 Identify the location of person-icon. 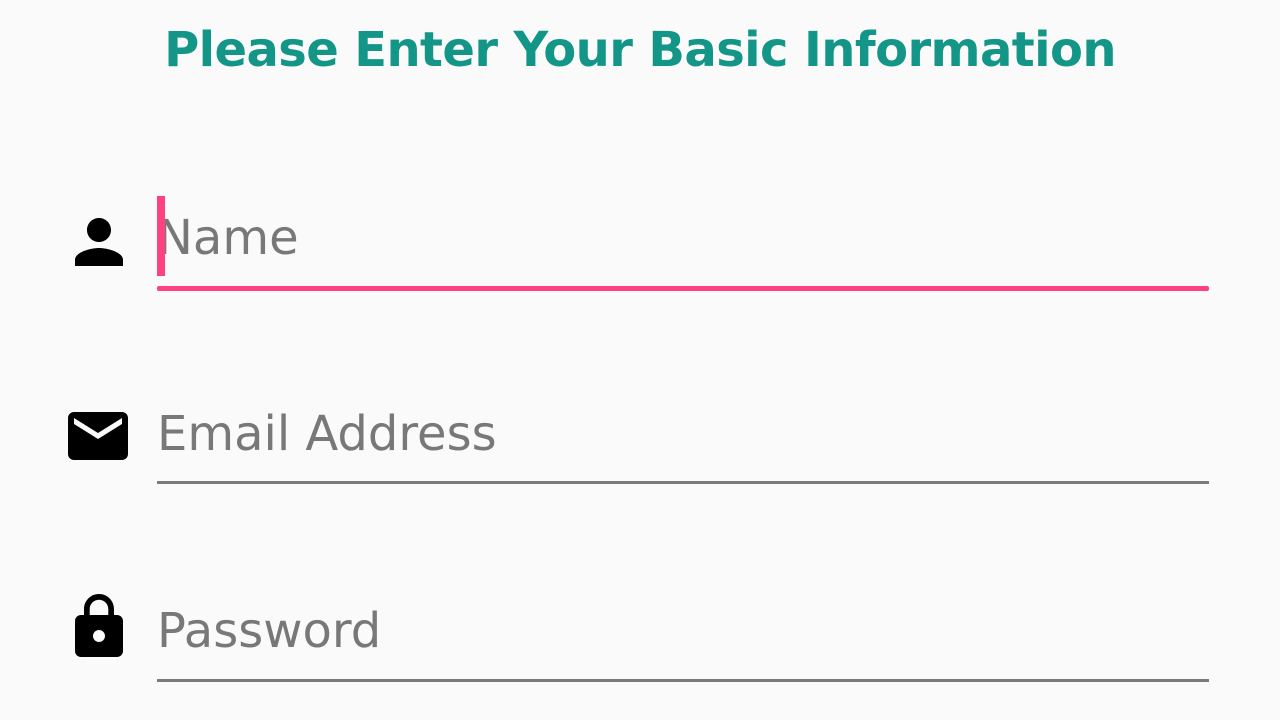
(99, 242).